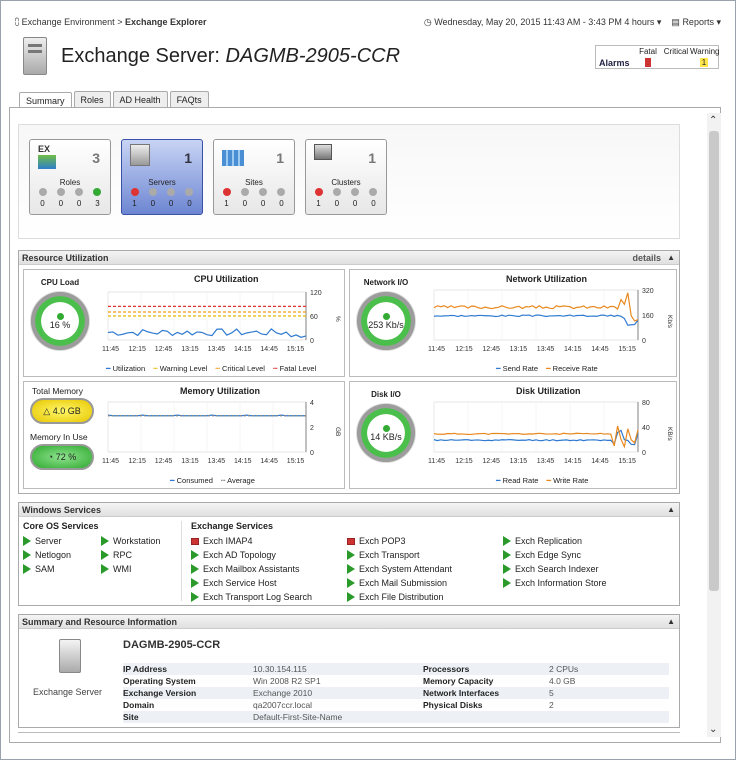 This screenshot has height=760, width=736. Describe the element at coordinates (346, 177) in the screenshot. I see `tile-clusters: 1 Clusters 1 0 0 0` at that location.